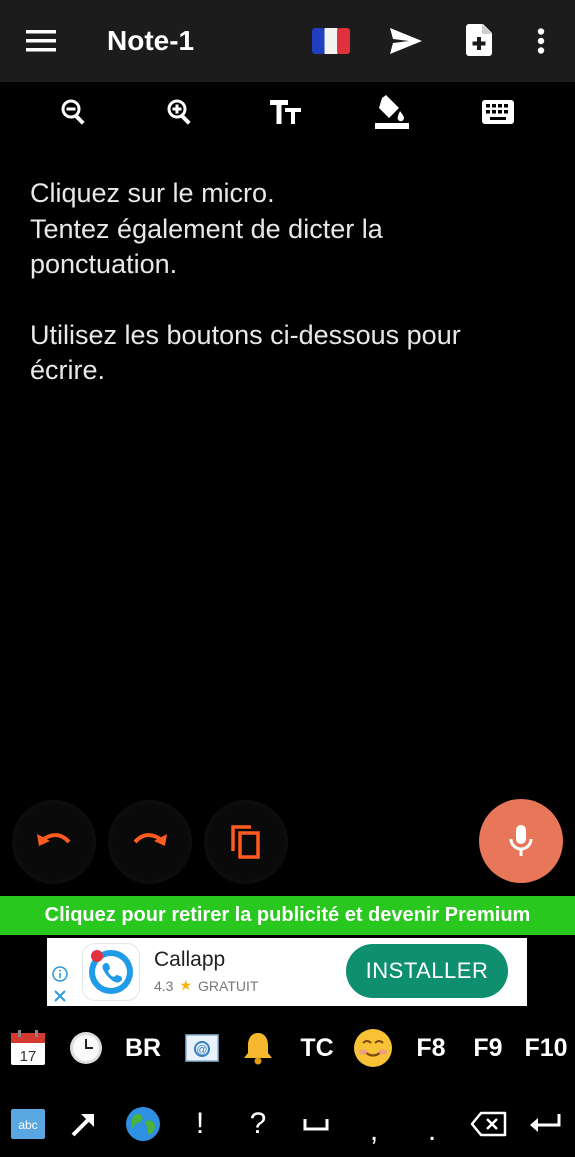 This screenshot has height=1157, width=575. I want to click on copy-icon, so click(245, 842).